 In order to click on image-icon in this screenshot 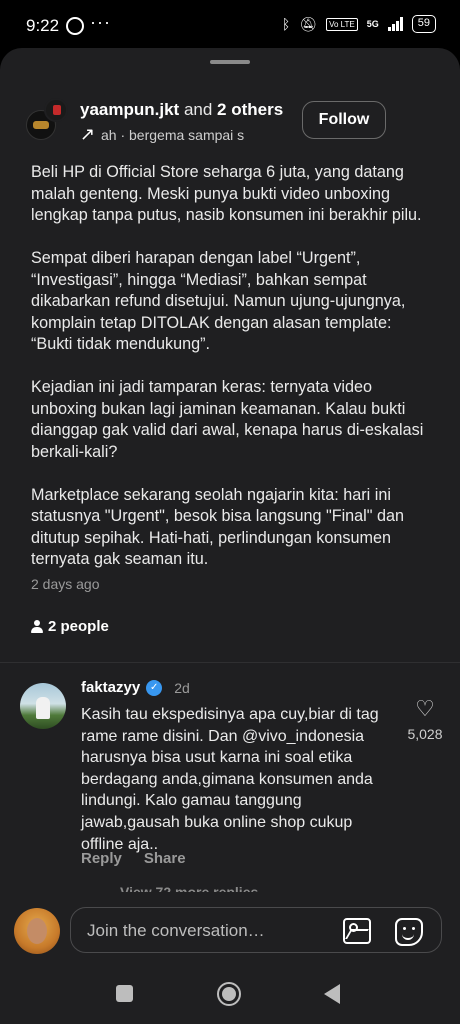, I will do `click(357, 931)`.